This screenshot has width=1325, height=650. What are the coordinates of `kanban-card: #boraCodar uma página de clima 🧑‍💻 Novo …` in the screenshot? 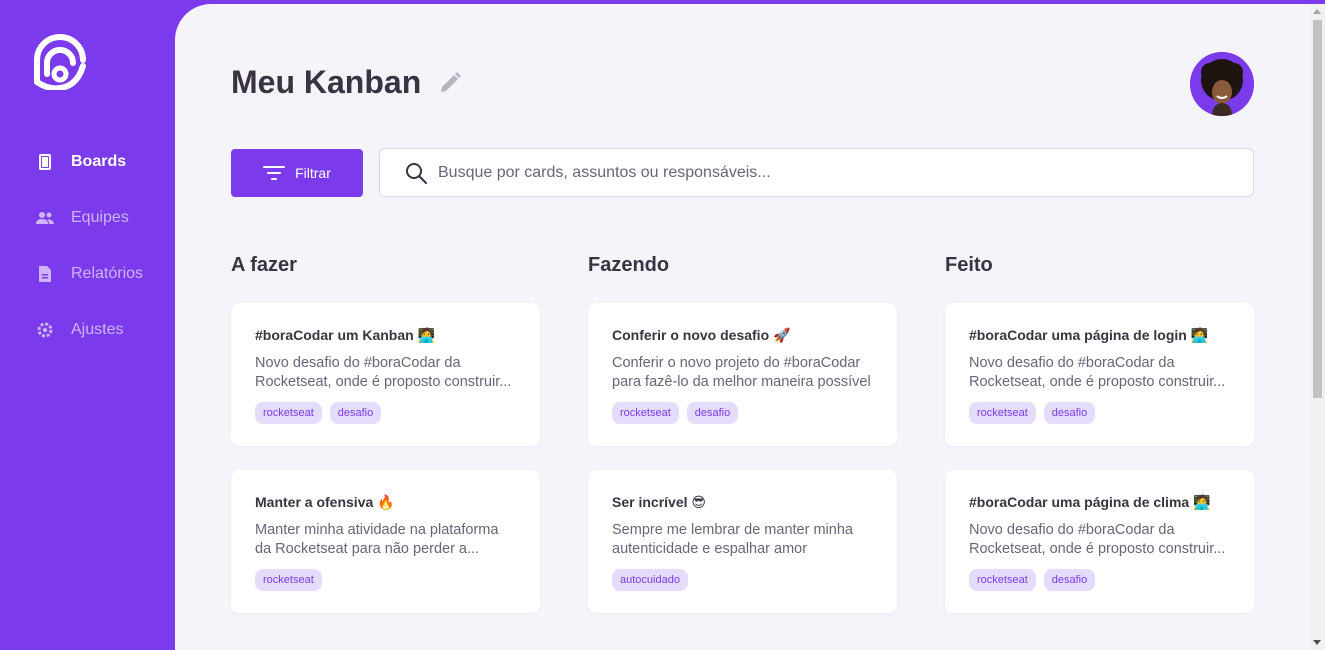 It's located at (1099, 541).